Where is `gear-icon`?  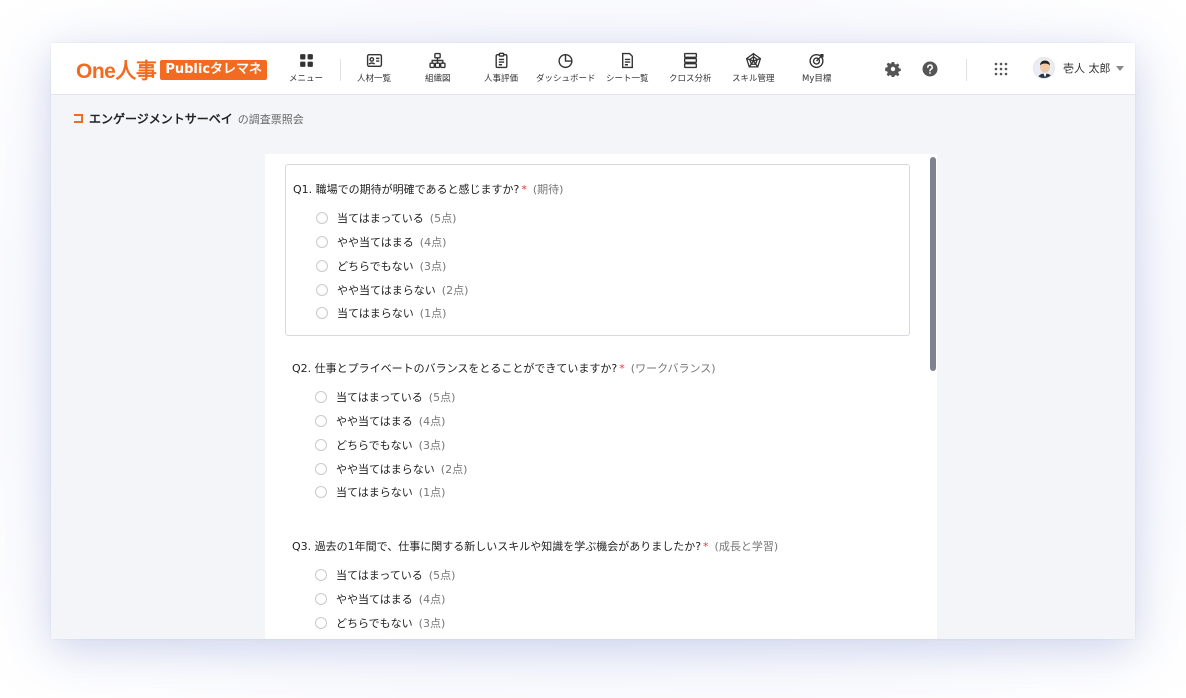
gear-icon is located at coordinates (893, 69).